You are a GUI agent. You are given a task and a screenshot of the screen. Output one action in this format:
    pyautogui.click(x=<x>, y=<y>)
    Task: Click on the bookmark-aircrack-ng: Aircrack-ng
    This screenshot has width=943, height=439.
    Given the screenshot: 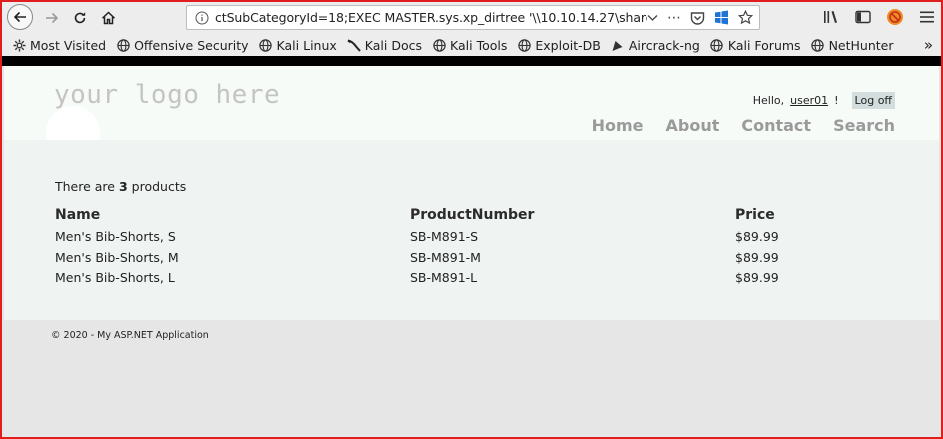 What is the action you would take?
    pyautogui.click(x=655, y=45)
    